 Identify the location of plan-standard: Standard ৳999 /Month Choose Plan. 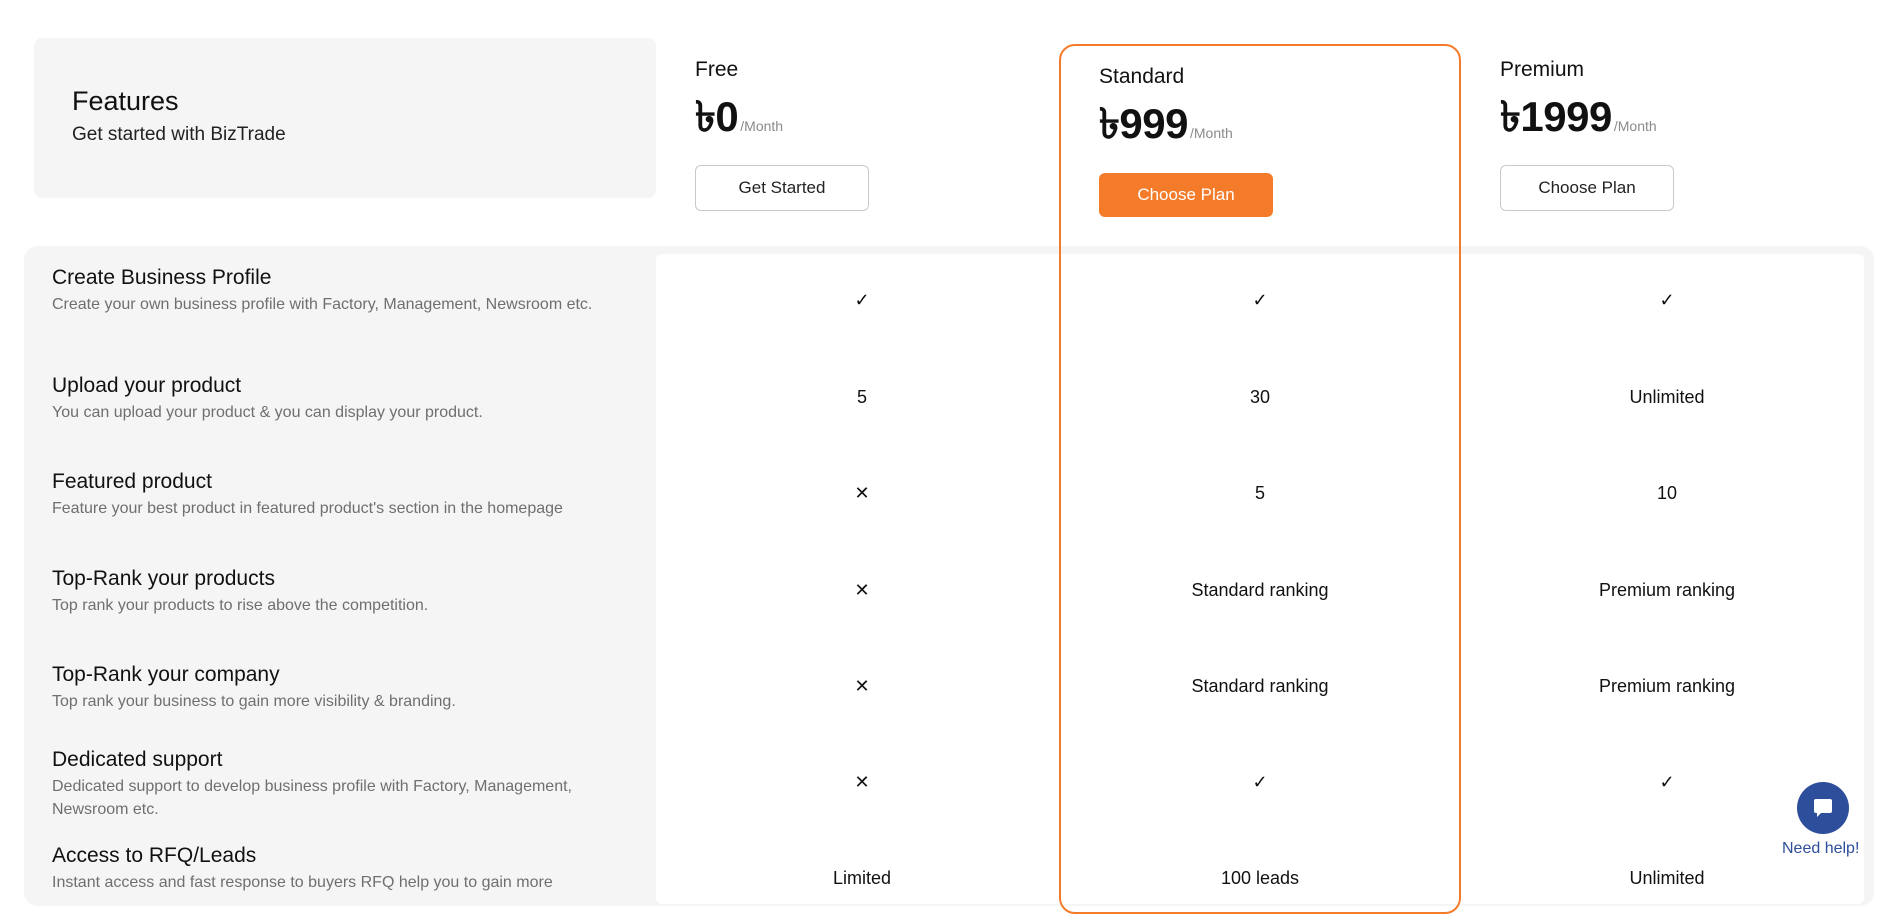
(1186, 141).